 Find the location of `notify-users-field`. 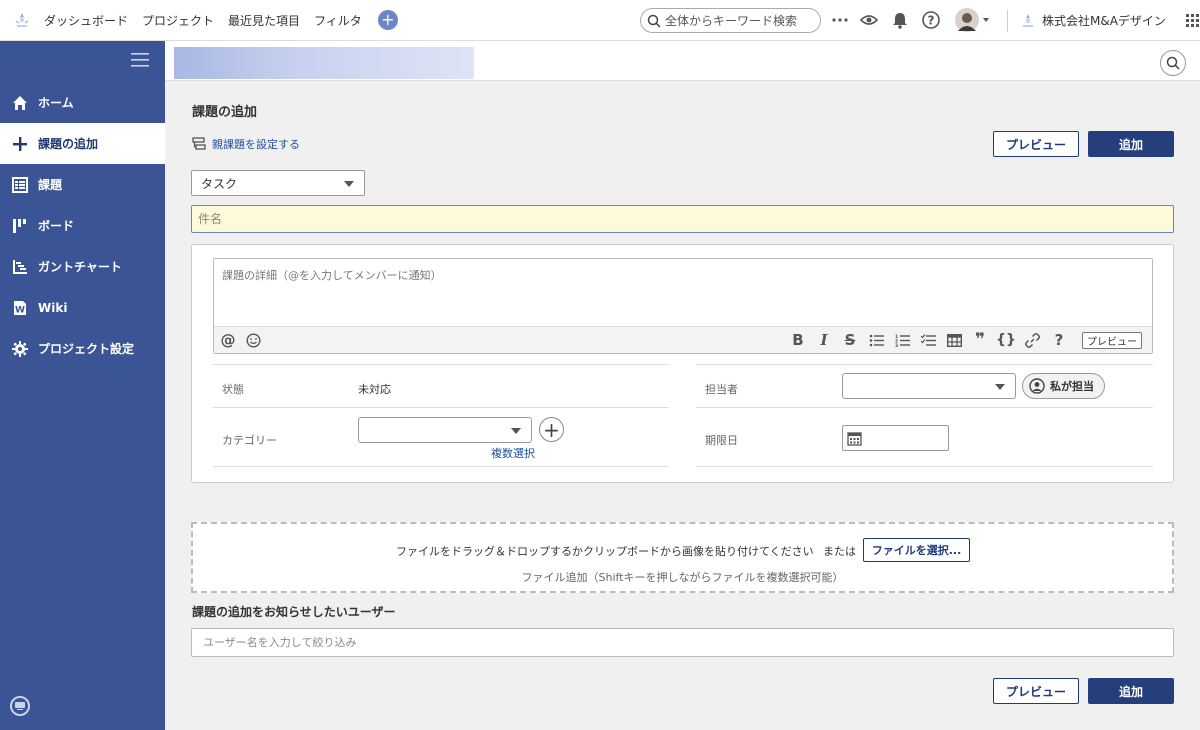

notify-users-field is located at coordinates (682, 642).